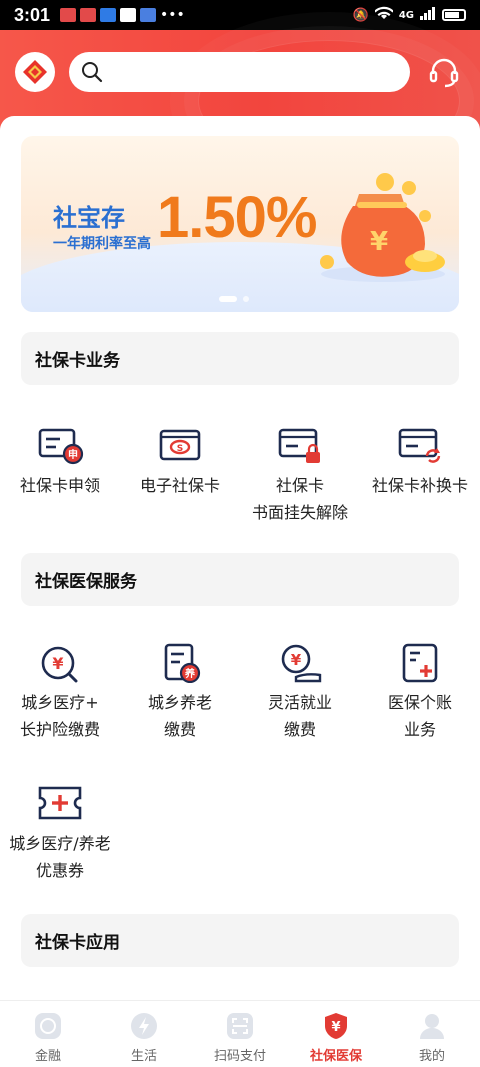  I want to click on flexible-employment-icon: ¥, so click(301, 663).